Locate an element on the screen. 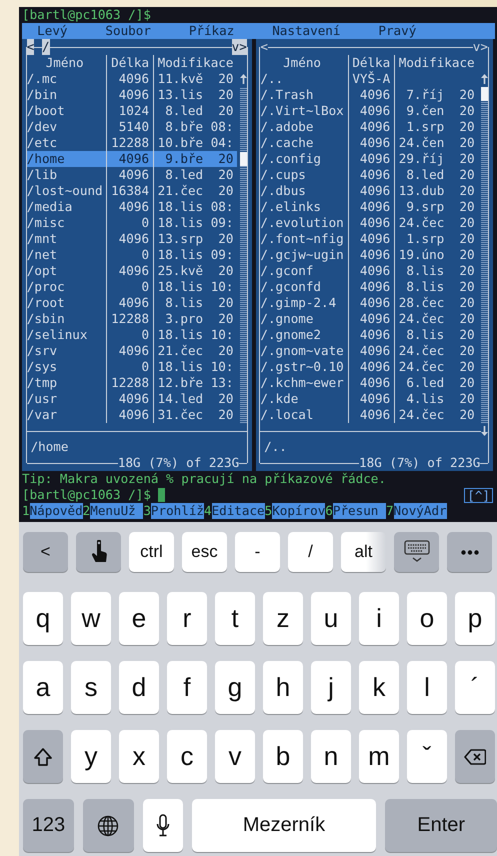 This screenshot has width=497, height=856. file-row: /.gnome 4096 24.čec 20 is located at coordinates (369, 319).